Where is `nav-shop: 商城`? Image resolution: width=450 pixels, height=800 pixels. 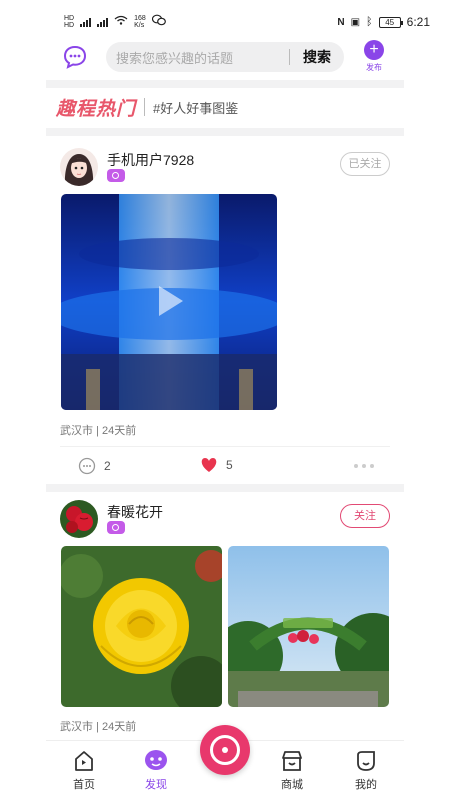
nav-shop: 商城 is located at coordinates (292, 770).